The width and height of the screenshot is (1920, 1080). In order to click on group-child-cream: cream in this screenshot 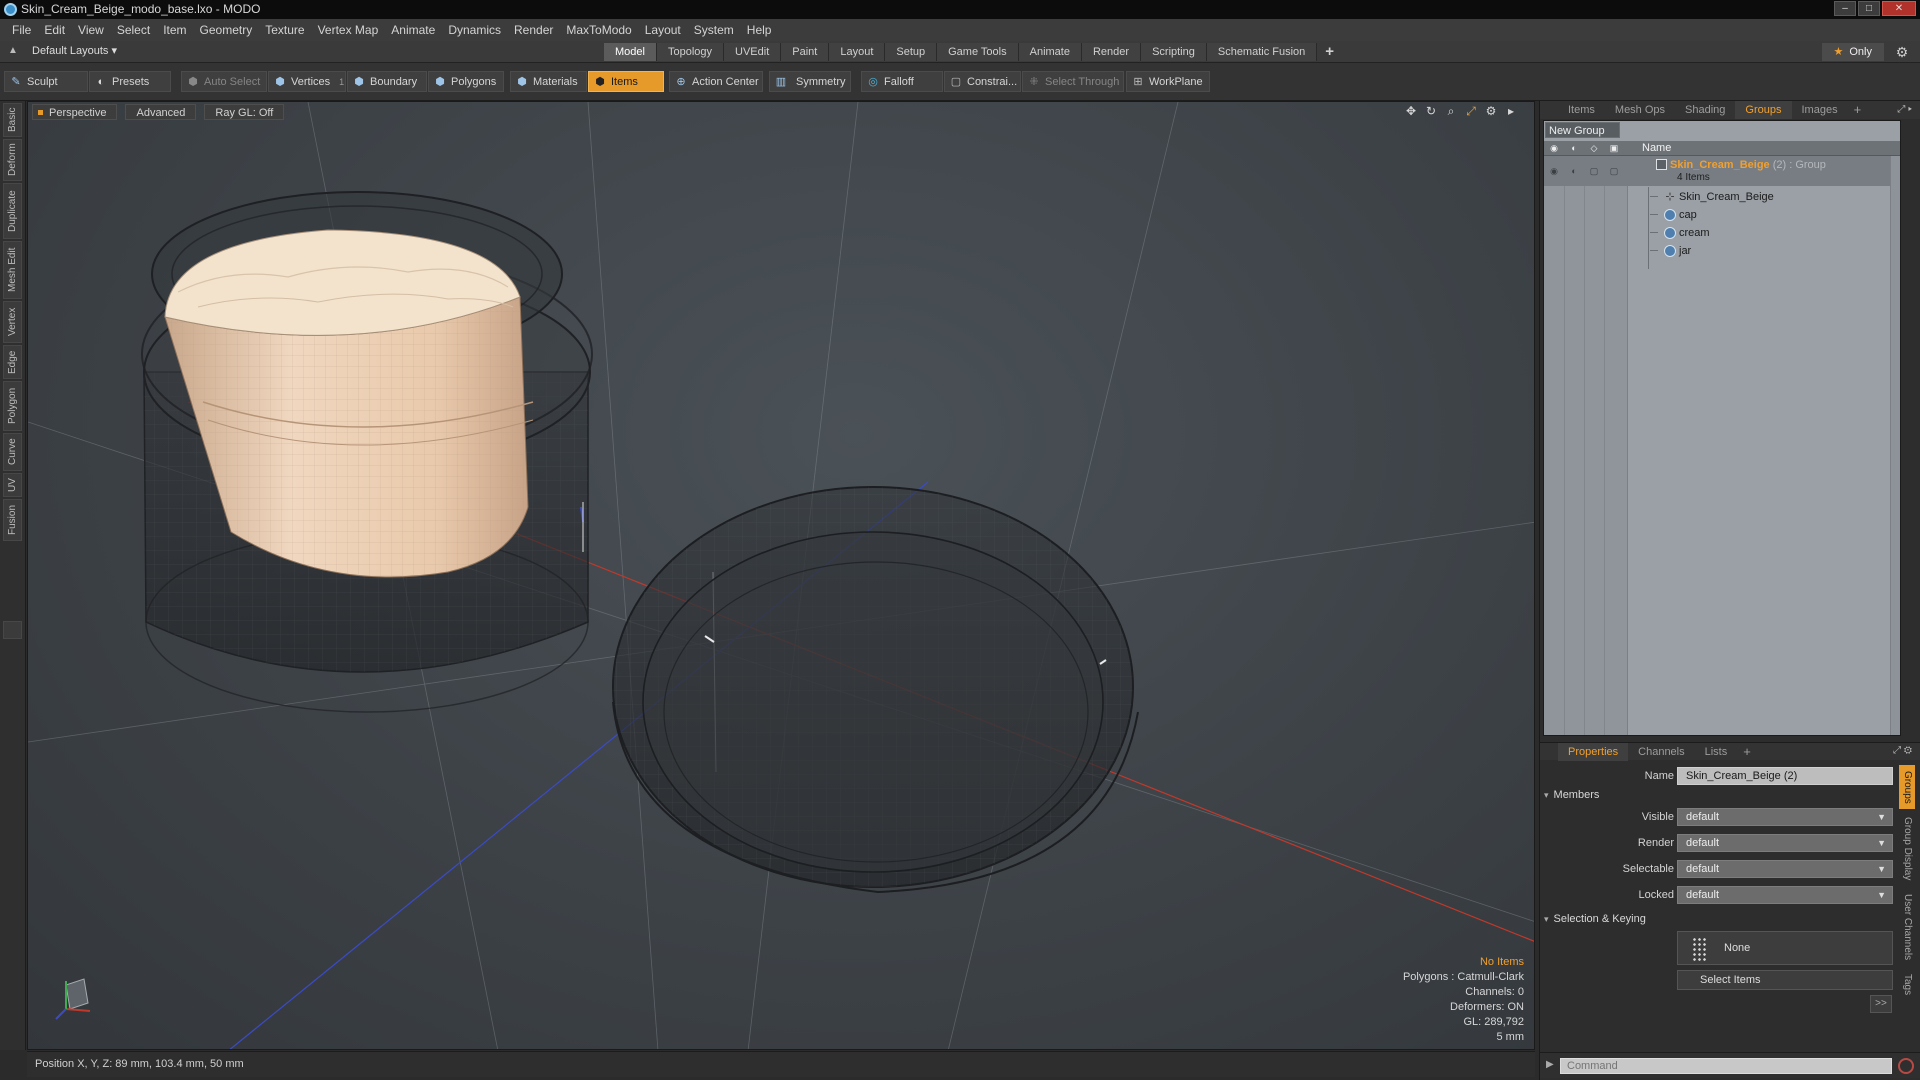, I will do `click(1722, 233)`.